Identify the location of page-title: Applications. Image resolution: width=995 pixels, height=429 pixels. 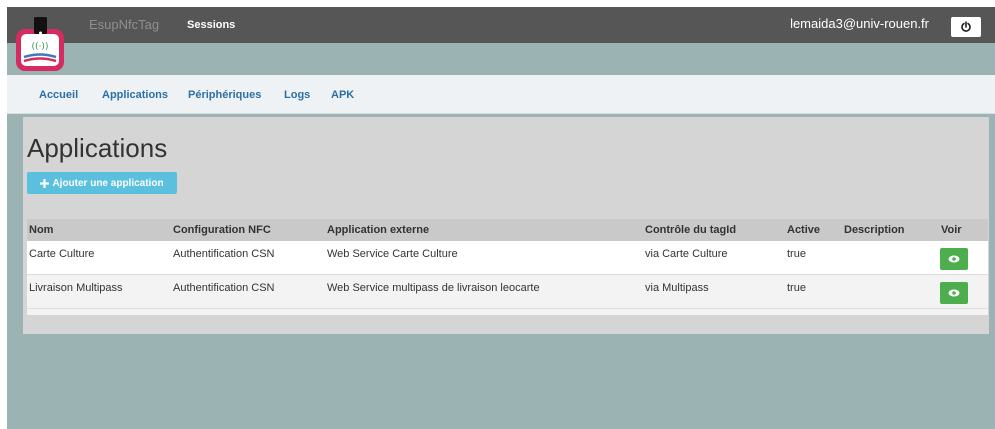
(97, 148).